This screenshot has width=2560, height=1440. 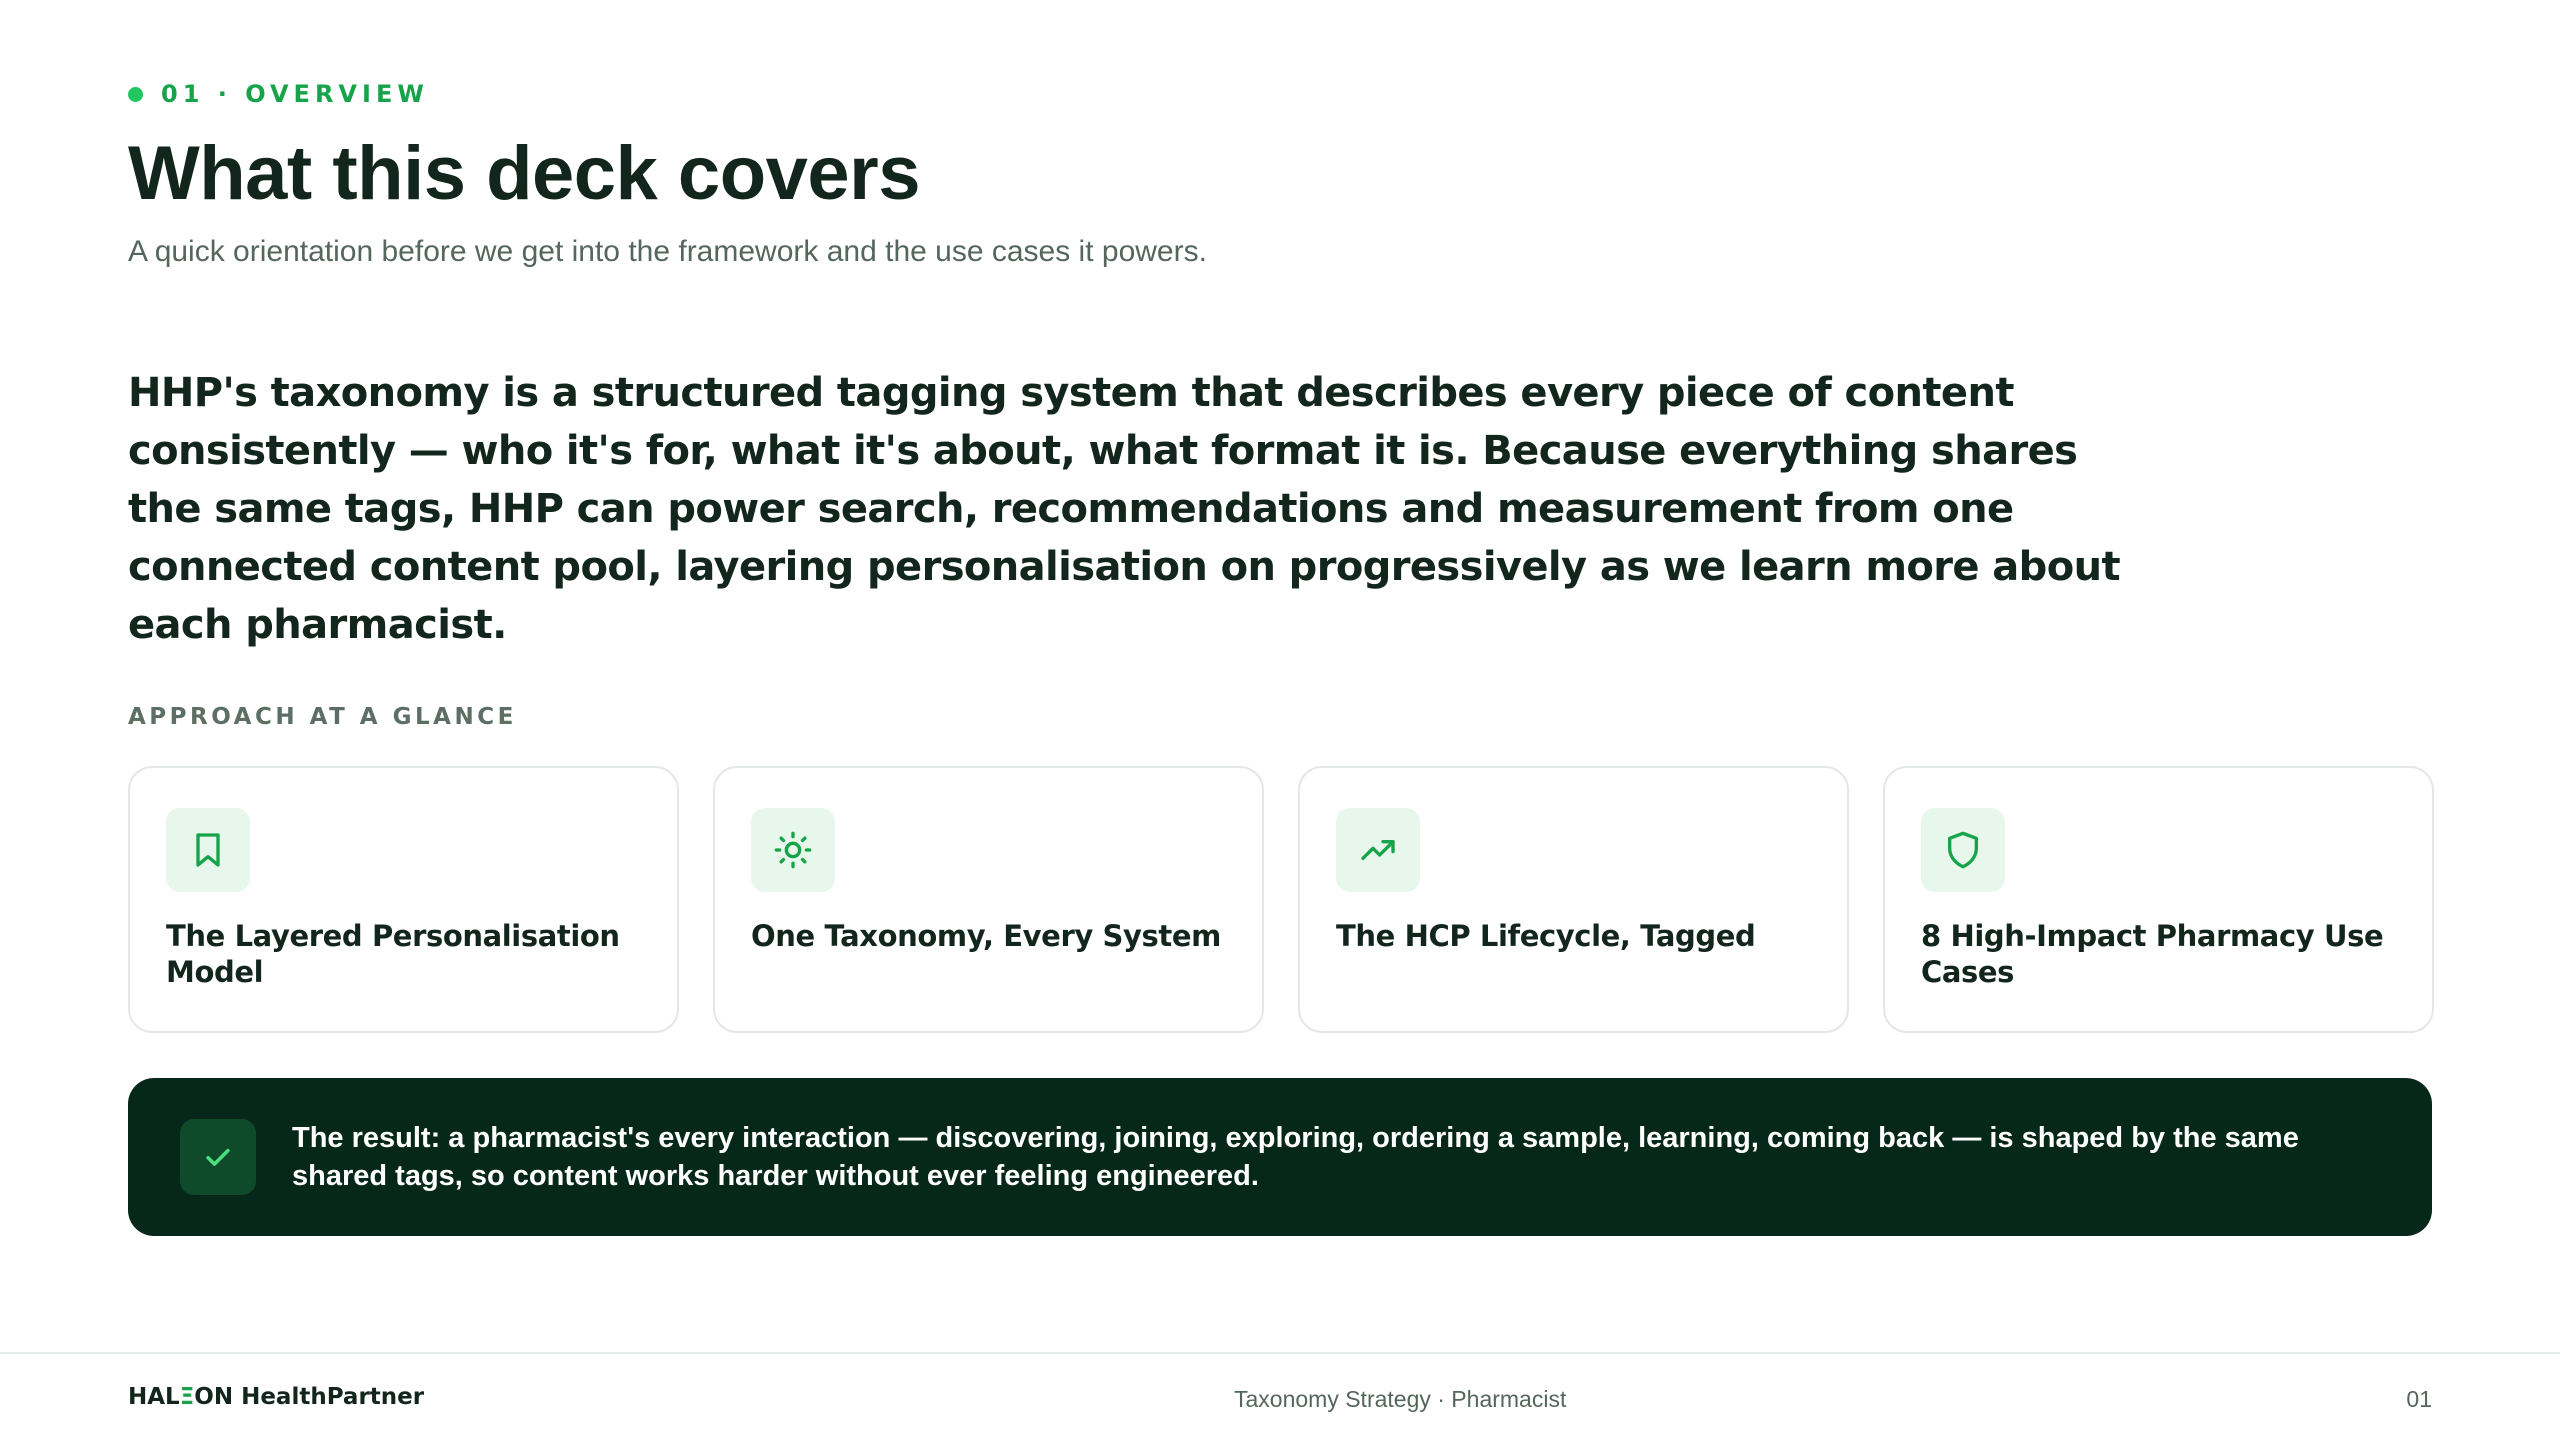 I want to click on card-title: One Taxonomy, Every System, so click(x=986, y=936).